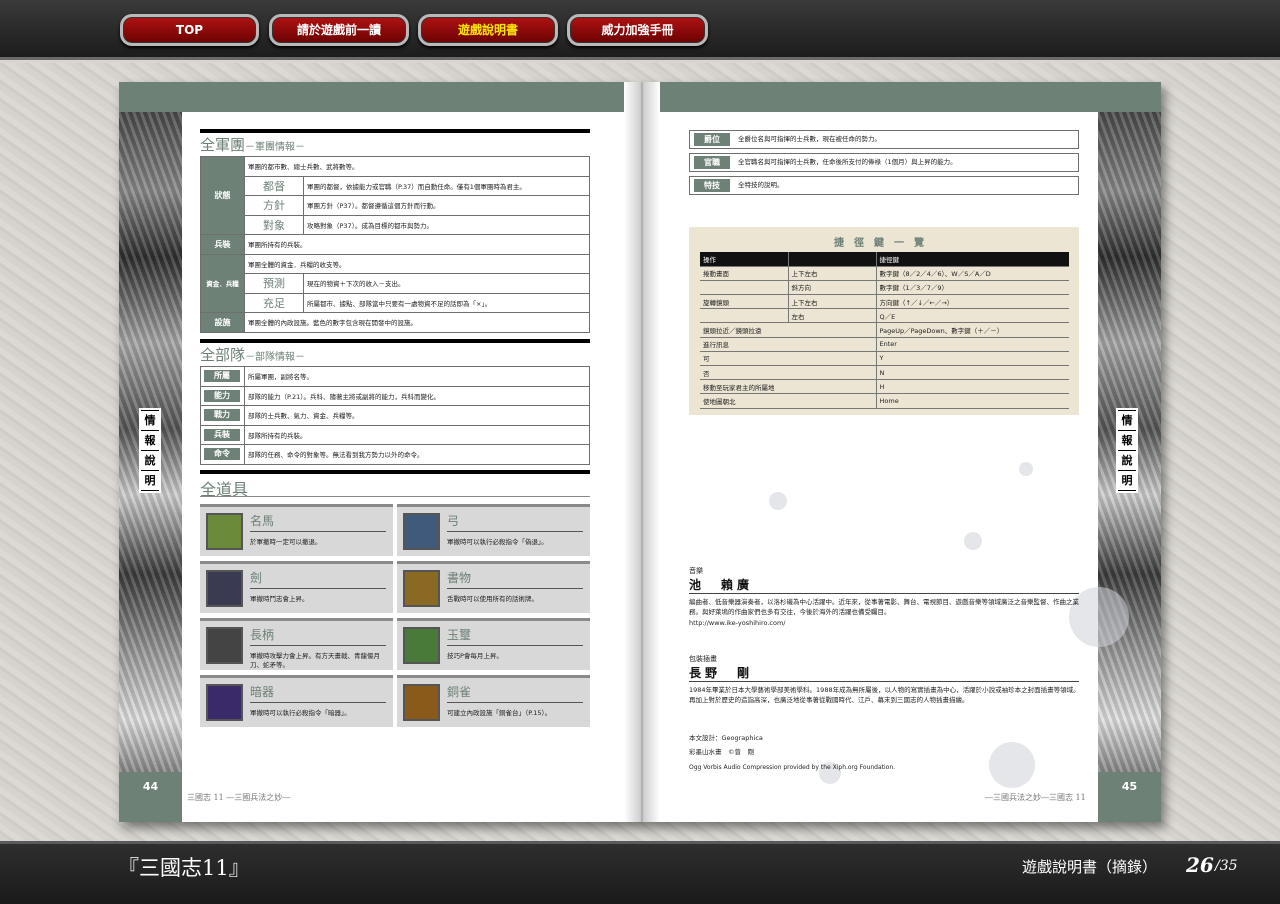  What do you see at coordinates (222, 195) in the screenshot?
I see `status-label: 狀態` at bounding box center [222, 195].